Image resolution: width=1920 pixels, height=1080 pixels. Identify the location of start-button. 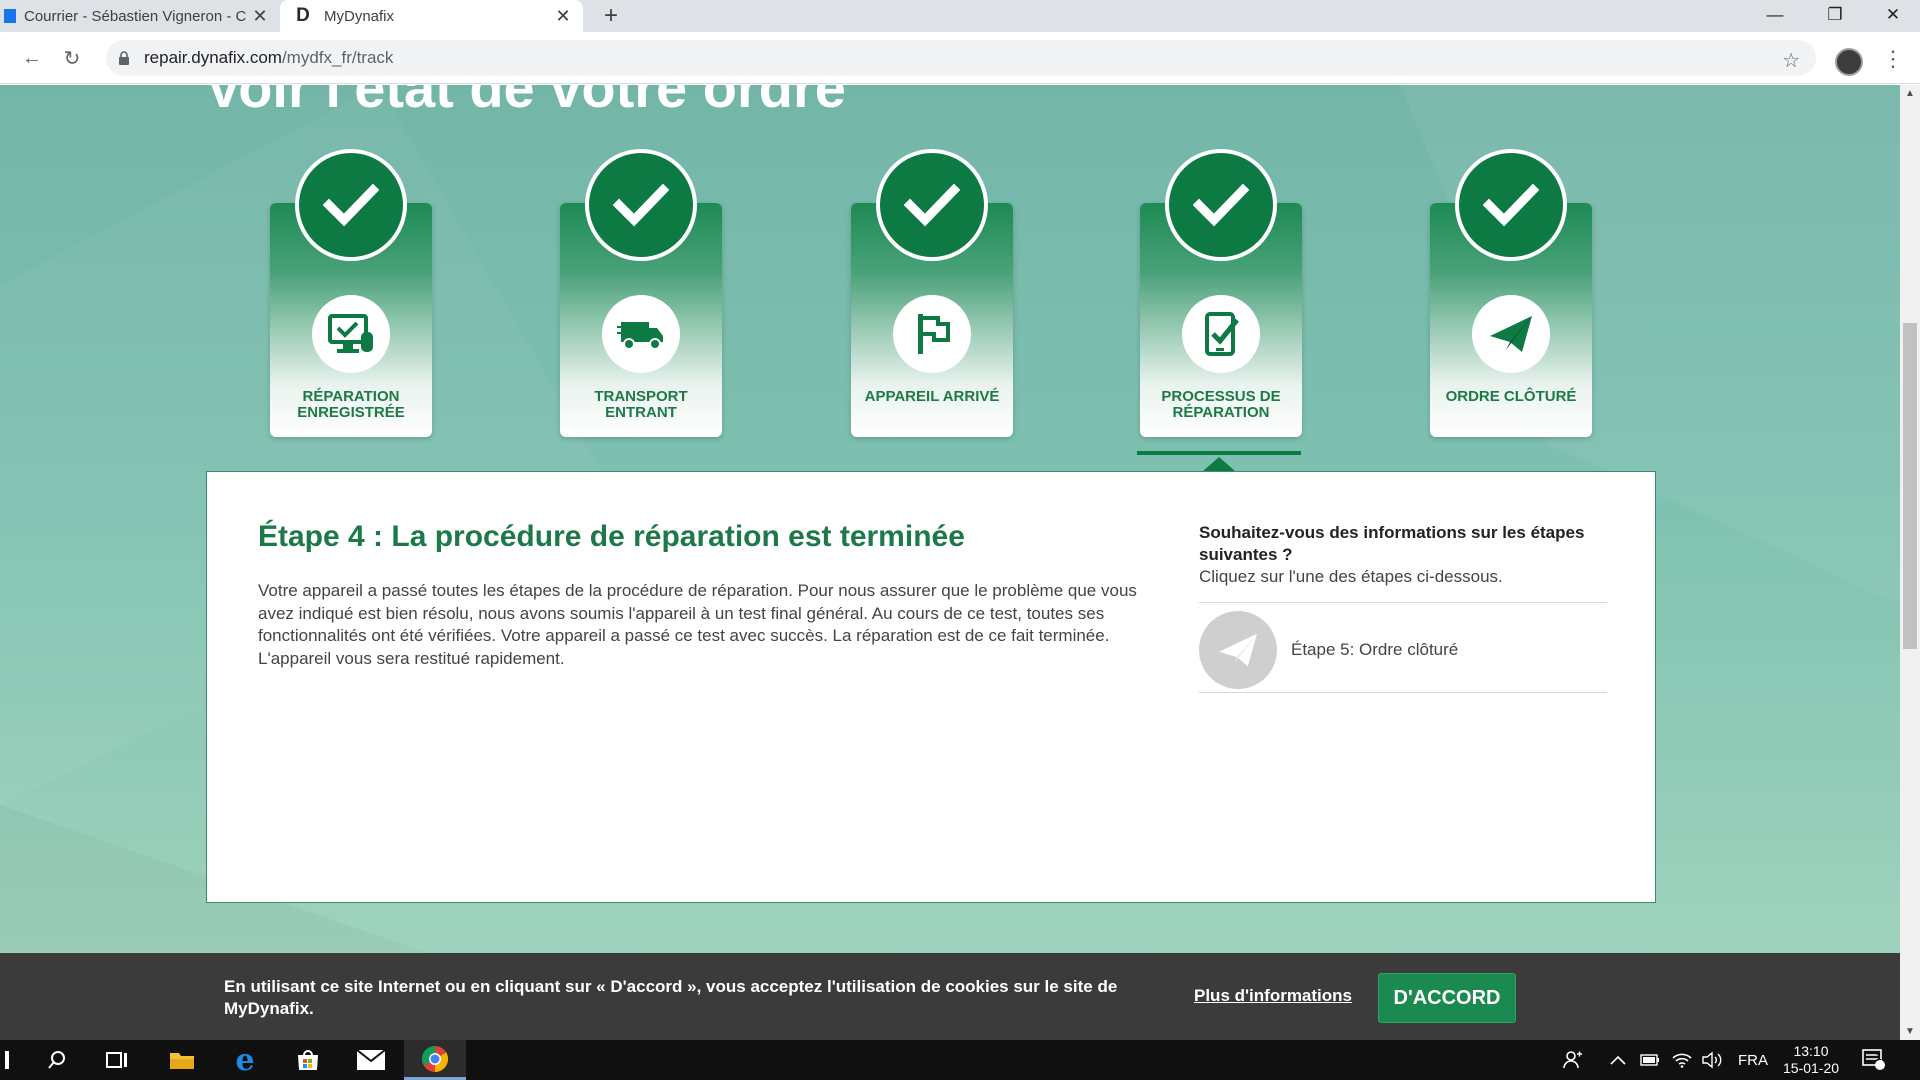
(7, 1060).